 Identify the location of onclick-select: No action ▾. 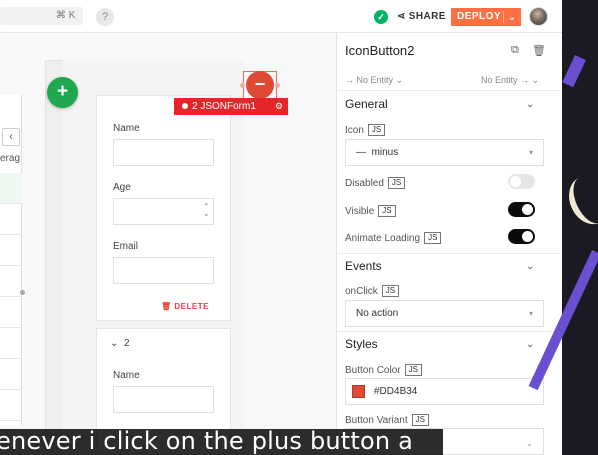
(444, 313).